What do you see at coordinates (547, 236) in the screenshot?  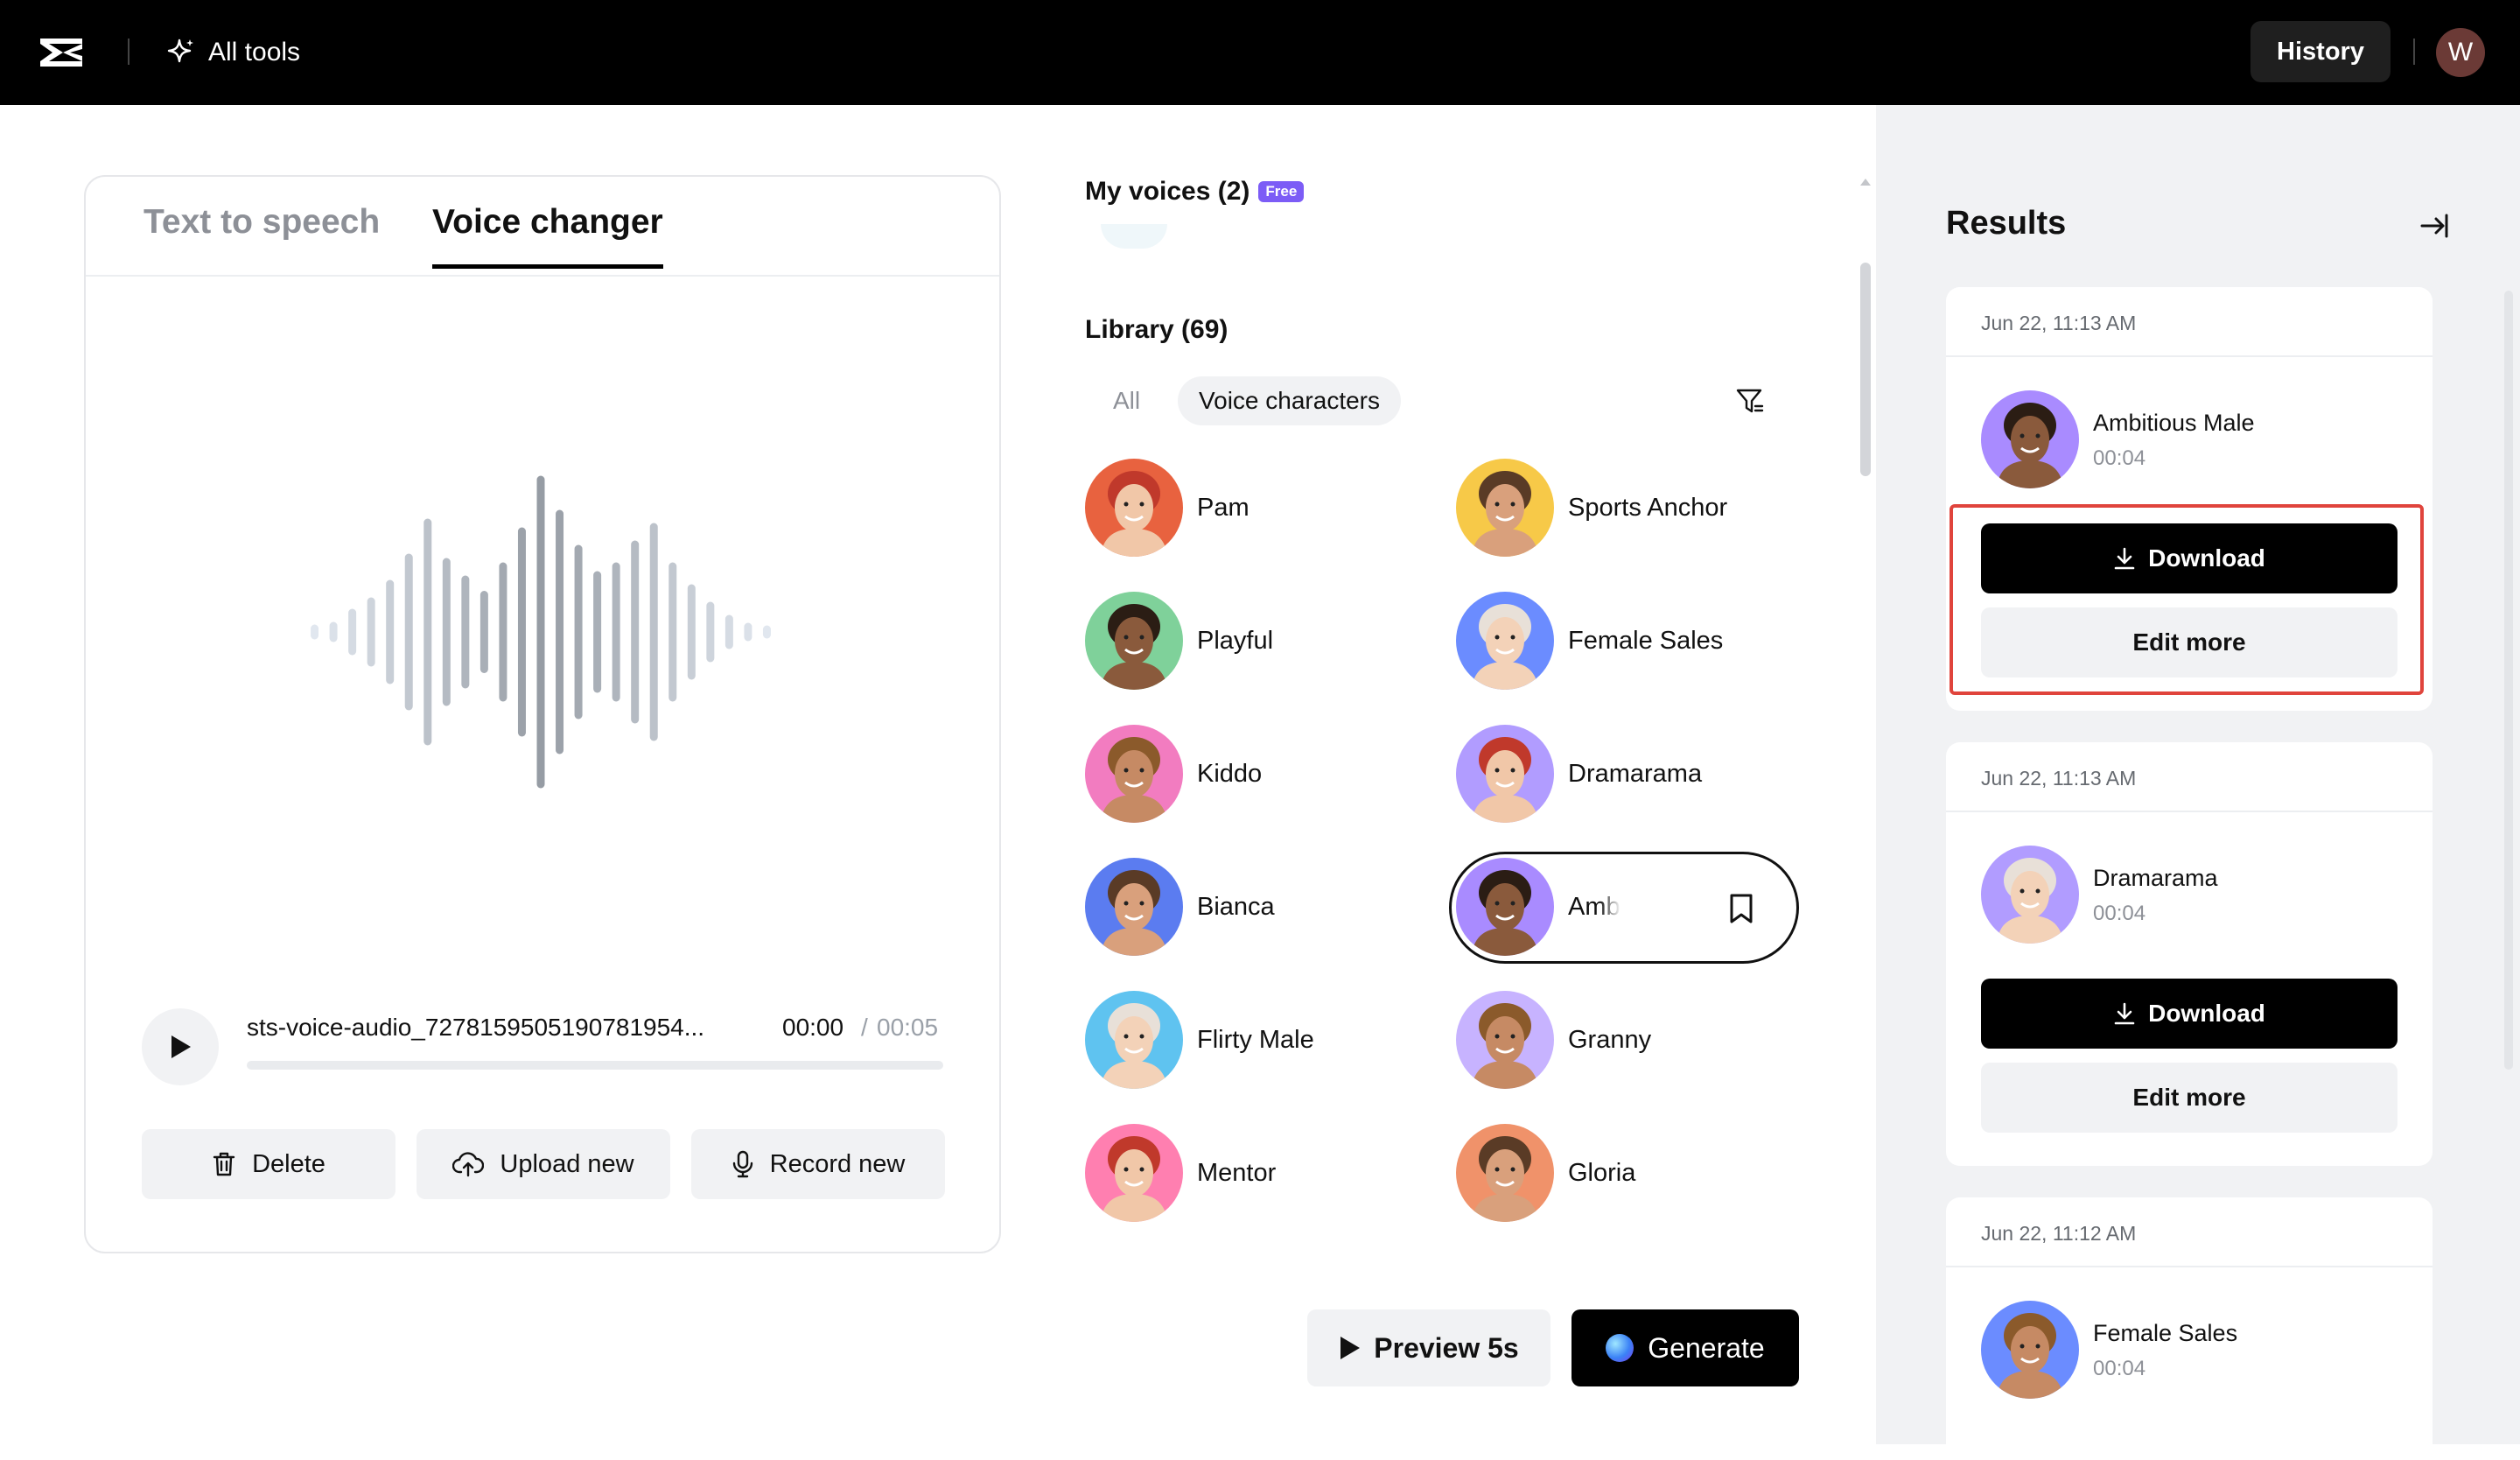 I see `tab-voice-changer: Voice changer` at bounding box center [547, 236].